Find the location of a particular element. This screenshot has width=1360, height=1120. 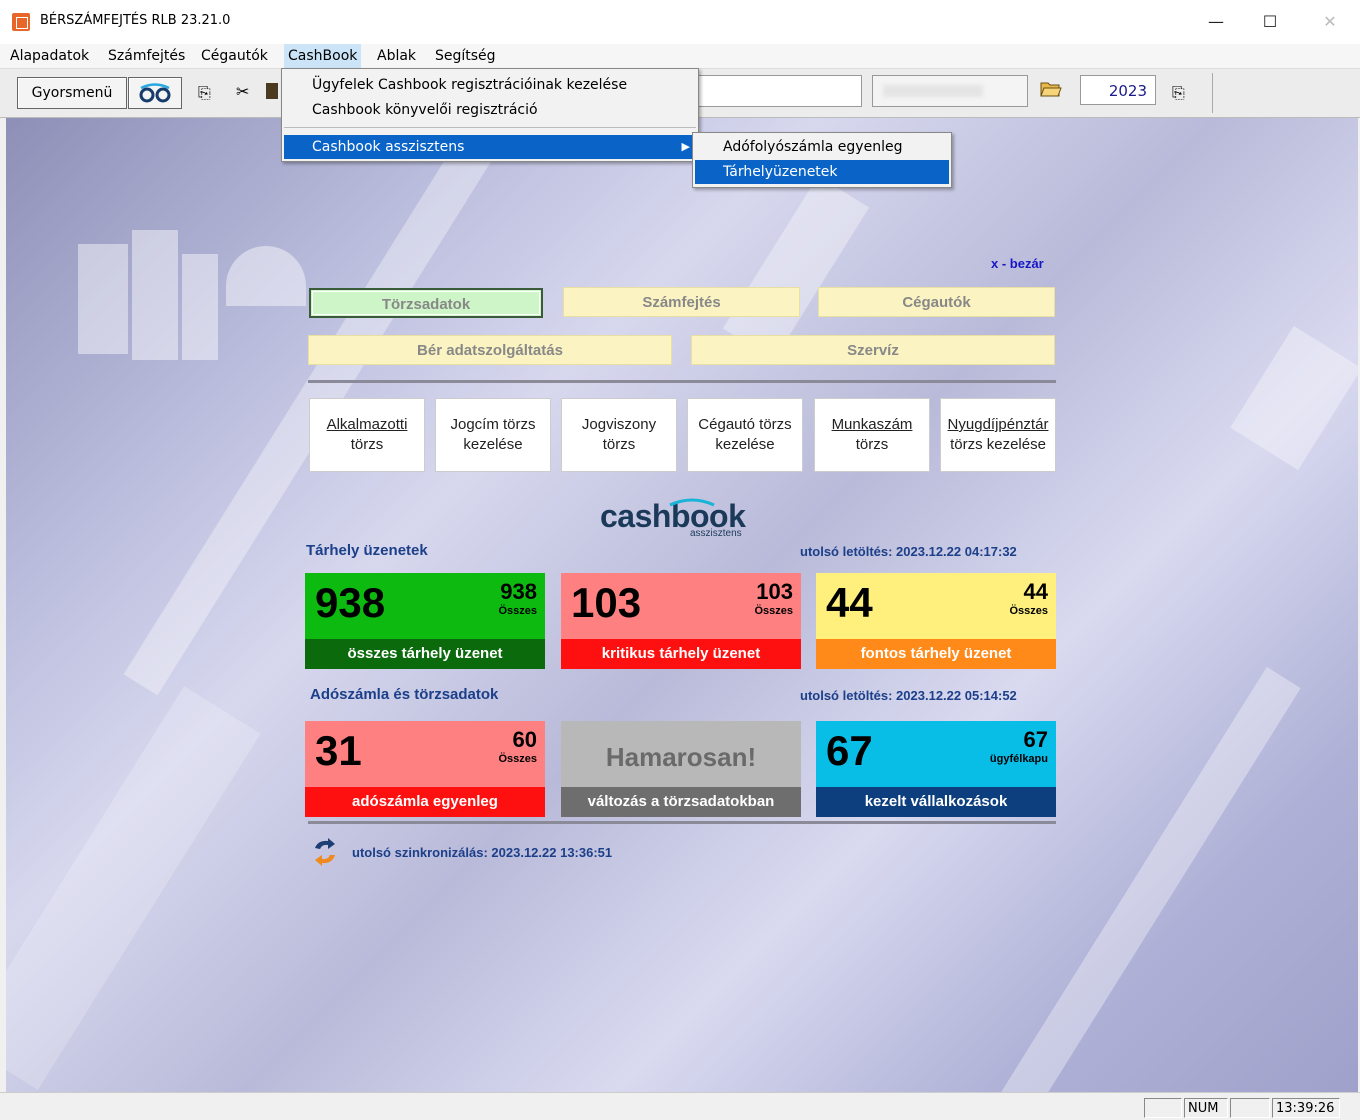

tile-label: kritikus tárhely üzenet is located at coordinates (681, 654).